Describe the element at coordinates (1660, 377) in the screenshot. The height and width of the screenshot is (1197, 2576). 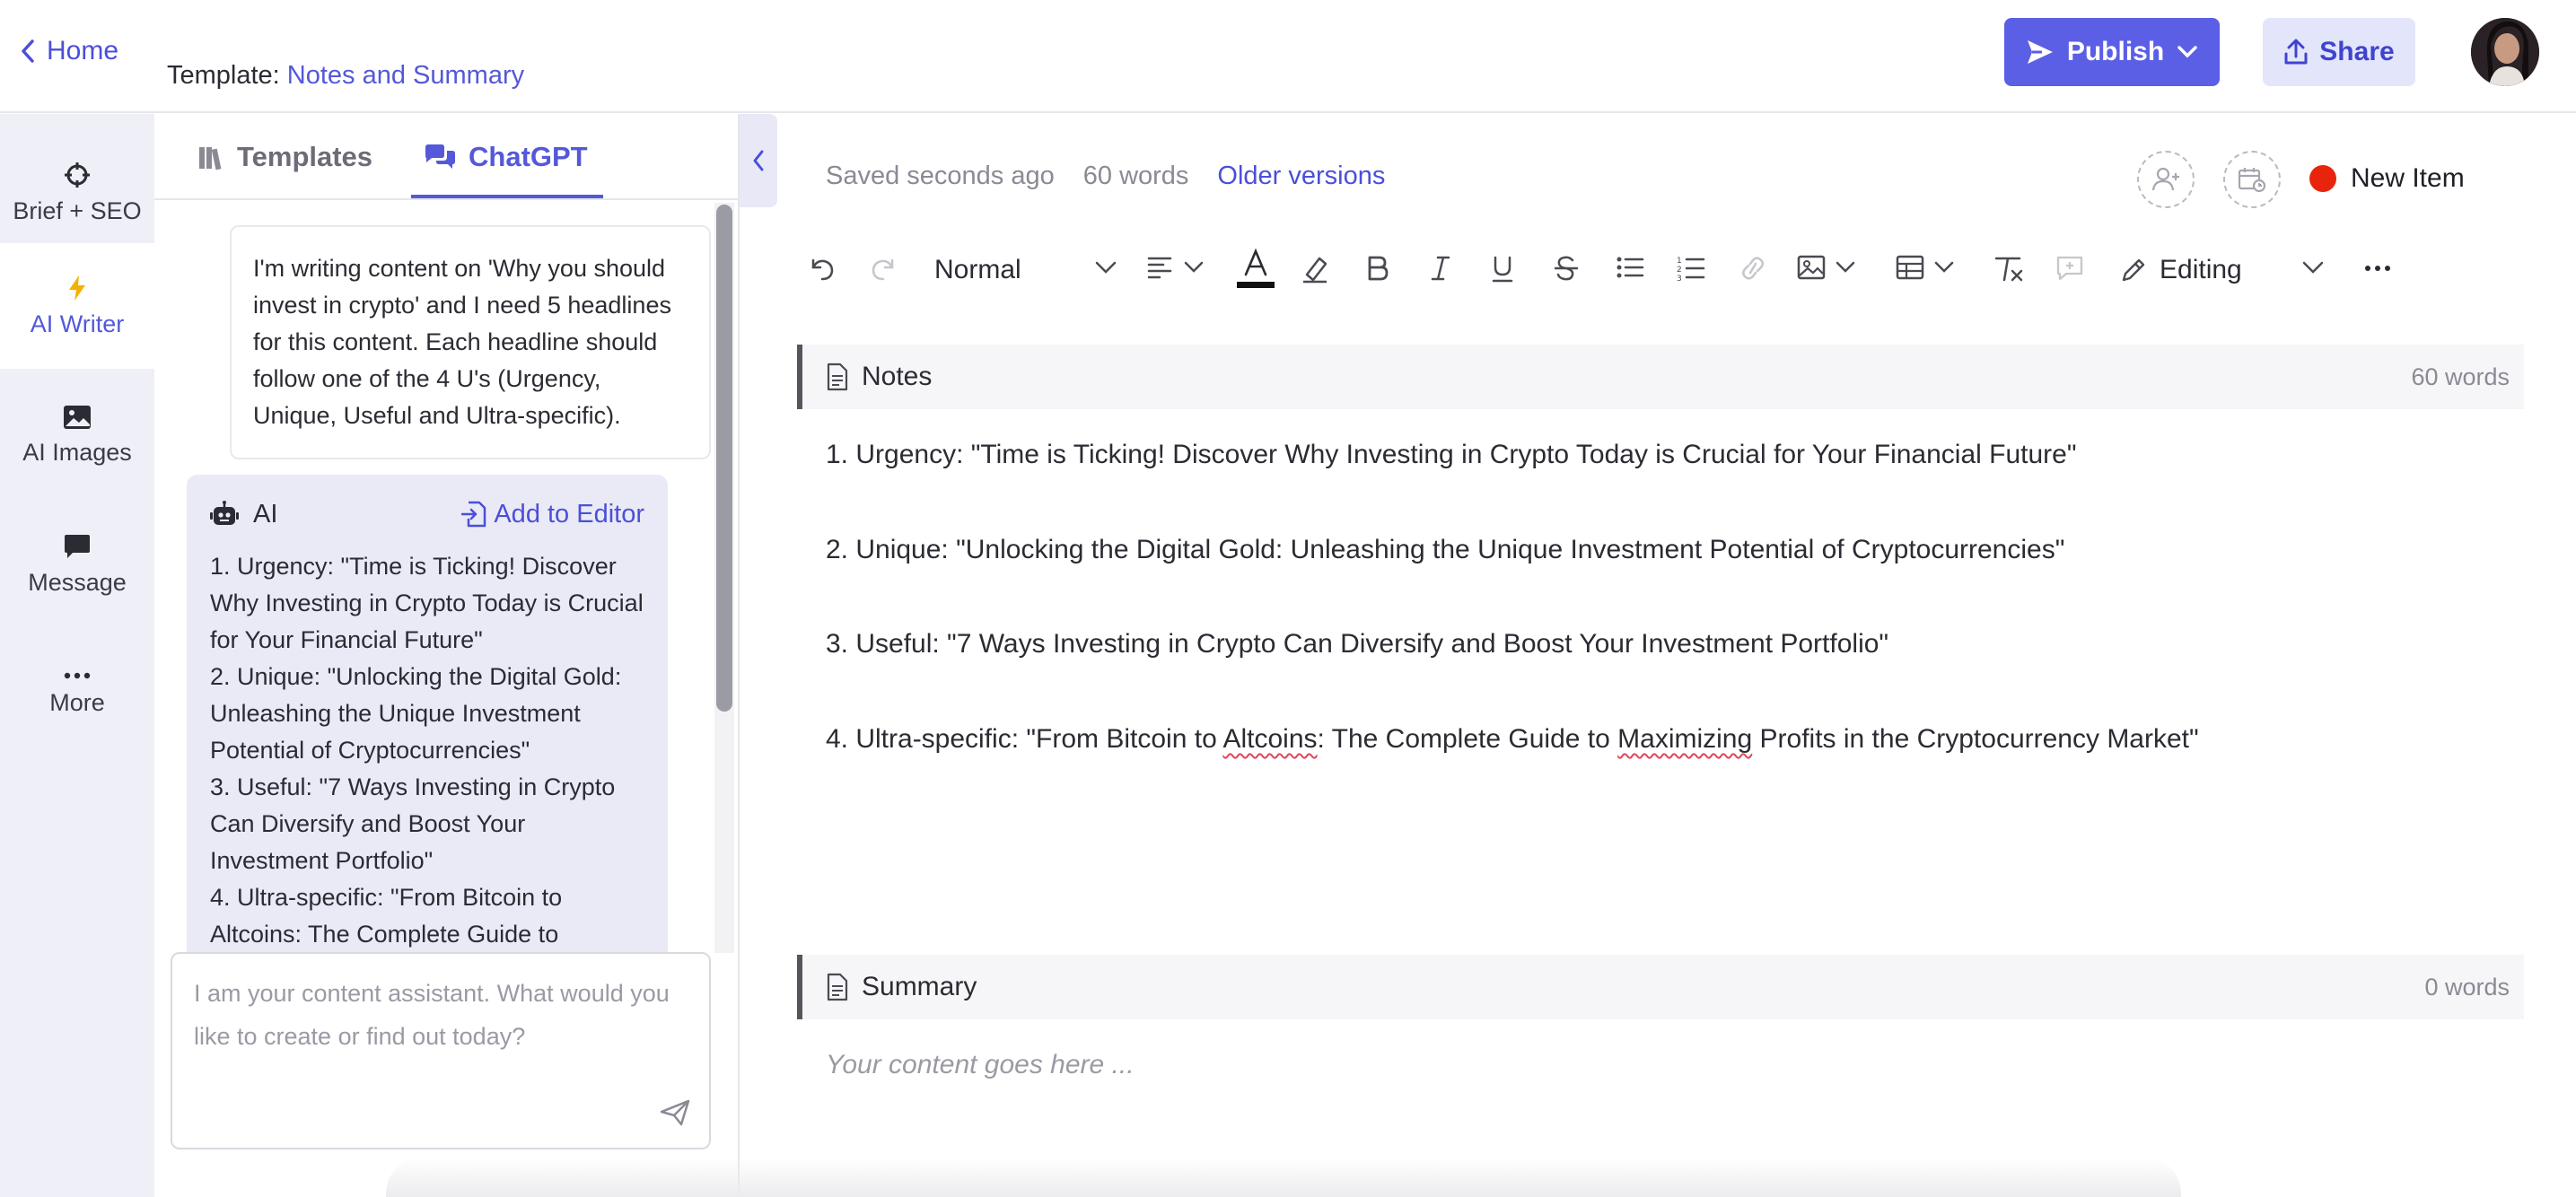
I see `notes-section-header: Notes 60 words` at that location.